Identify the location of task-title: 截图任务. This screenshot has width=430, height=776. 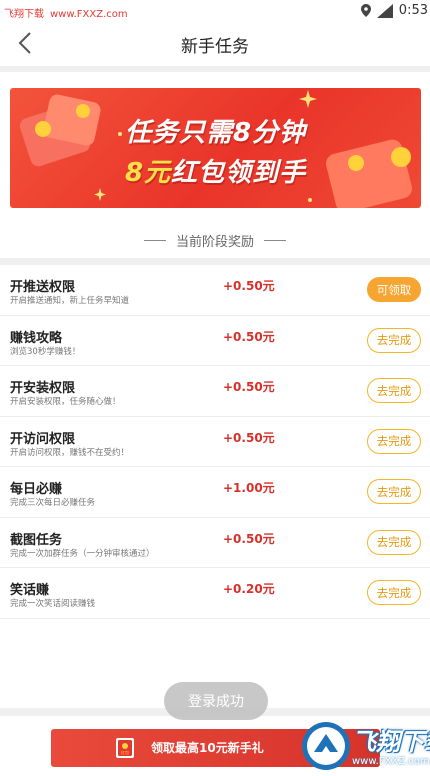
(36, 540).